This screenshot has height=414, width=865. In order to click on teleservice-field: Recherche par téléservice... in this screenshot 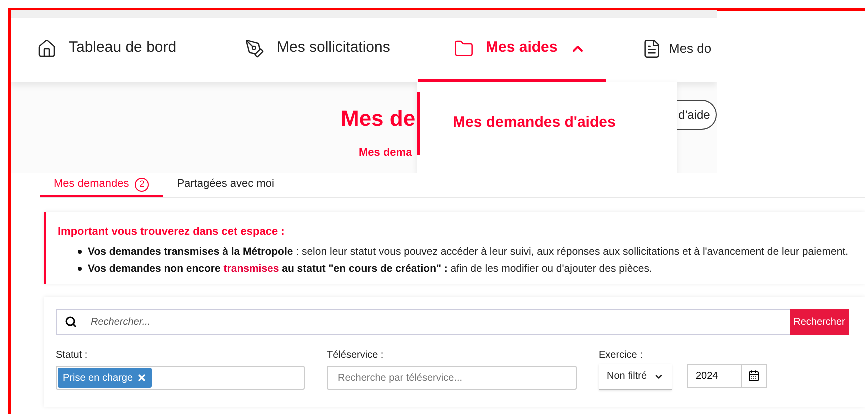, I will do `click(452, 378)`.